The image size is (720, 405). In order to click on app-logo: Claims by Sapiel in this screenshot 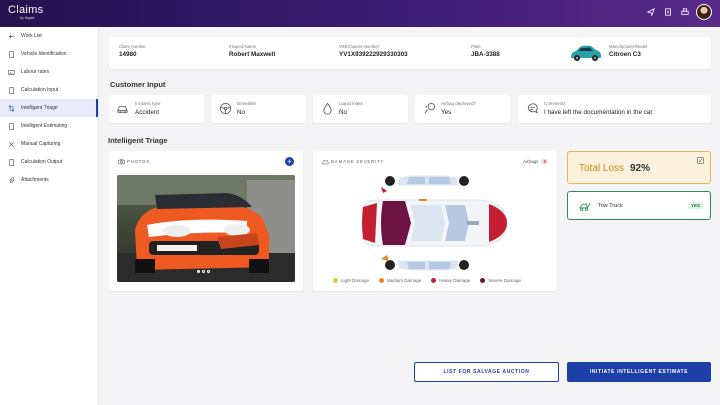, I will do `click(25, 12)`.